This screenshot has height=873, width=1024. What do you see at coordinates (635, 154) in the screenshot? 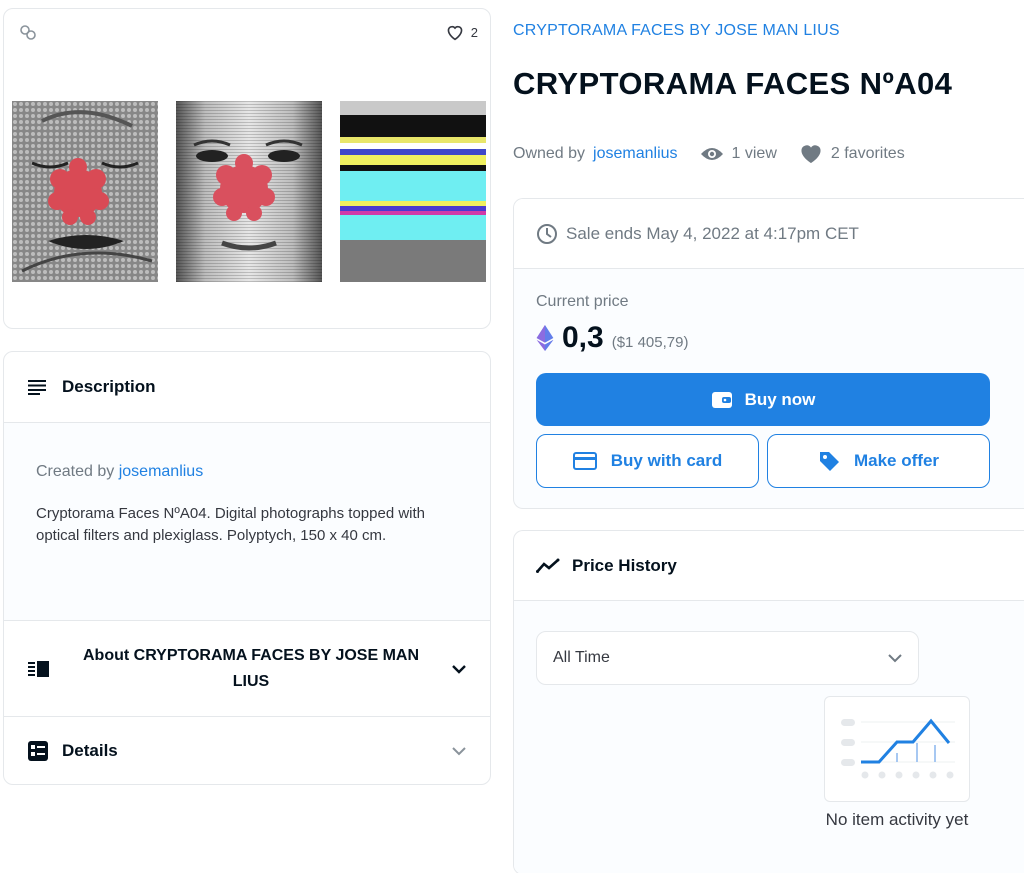
I see `owner-link: josemanlius` at bounding box center [635, 154].